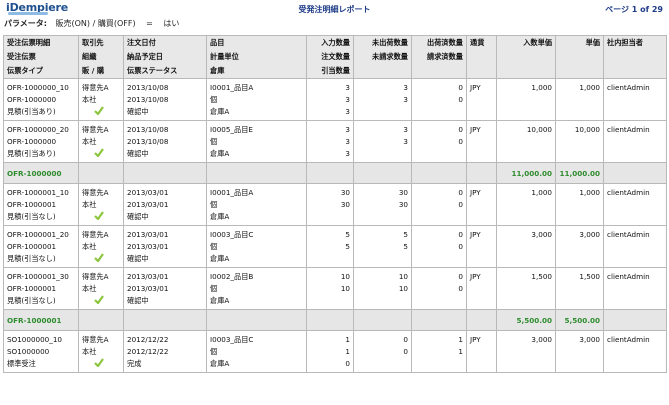 Image resolution: width=669 pixels, height=405 pixels. I want to click on parameter-label: パラメータ:, so click(25, 23).